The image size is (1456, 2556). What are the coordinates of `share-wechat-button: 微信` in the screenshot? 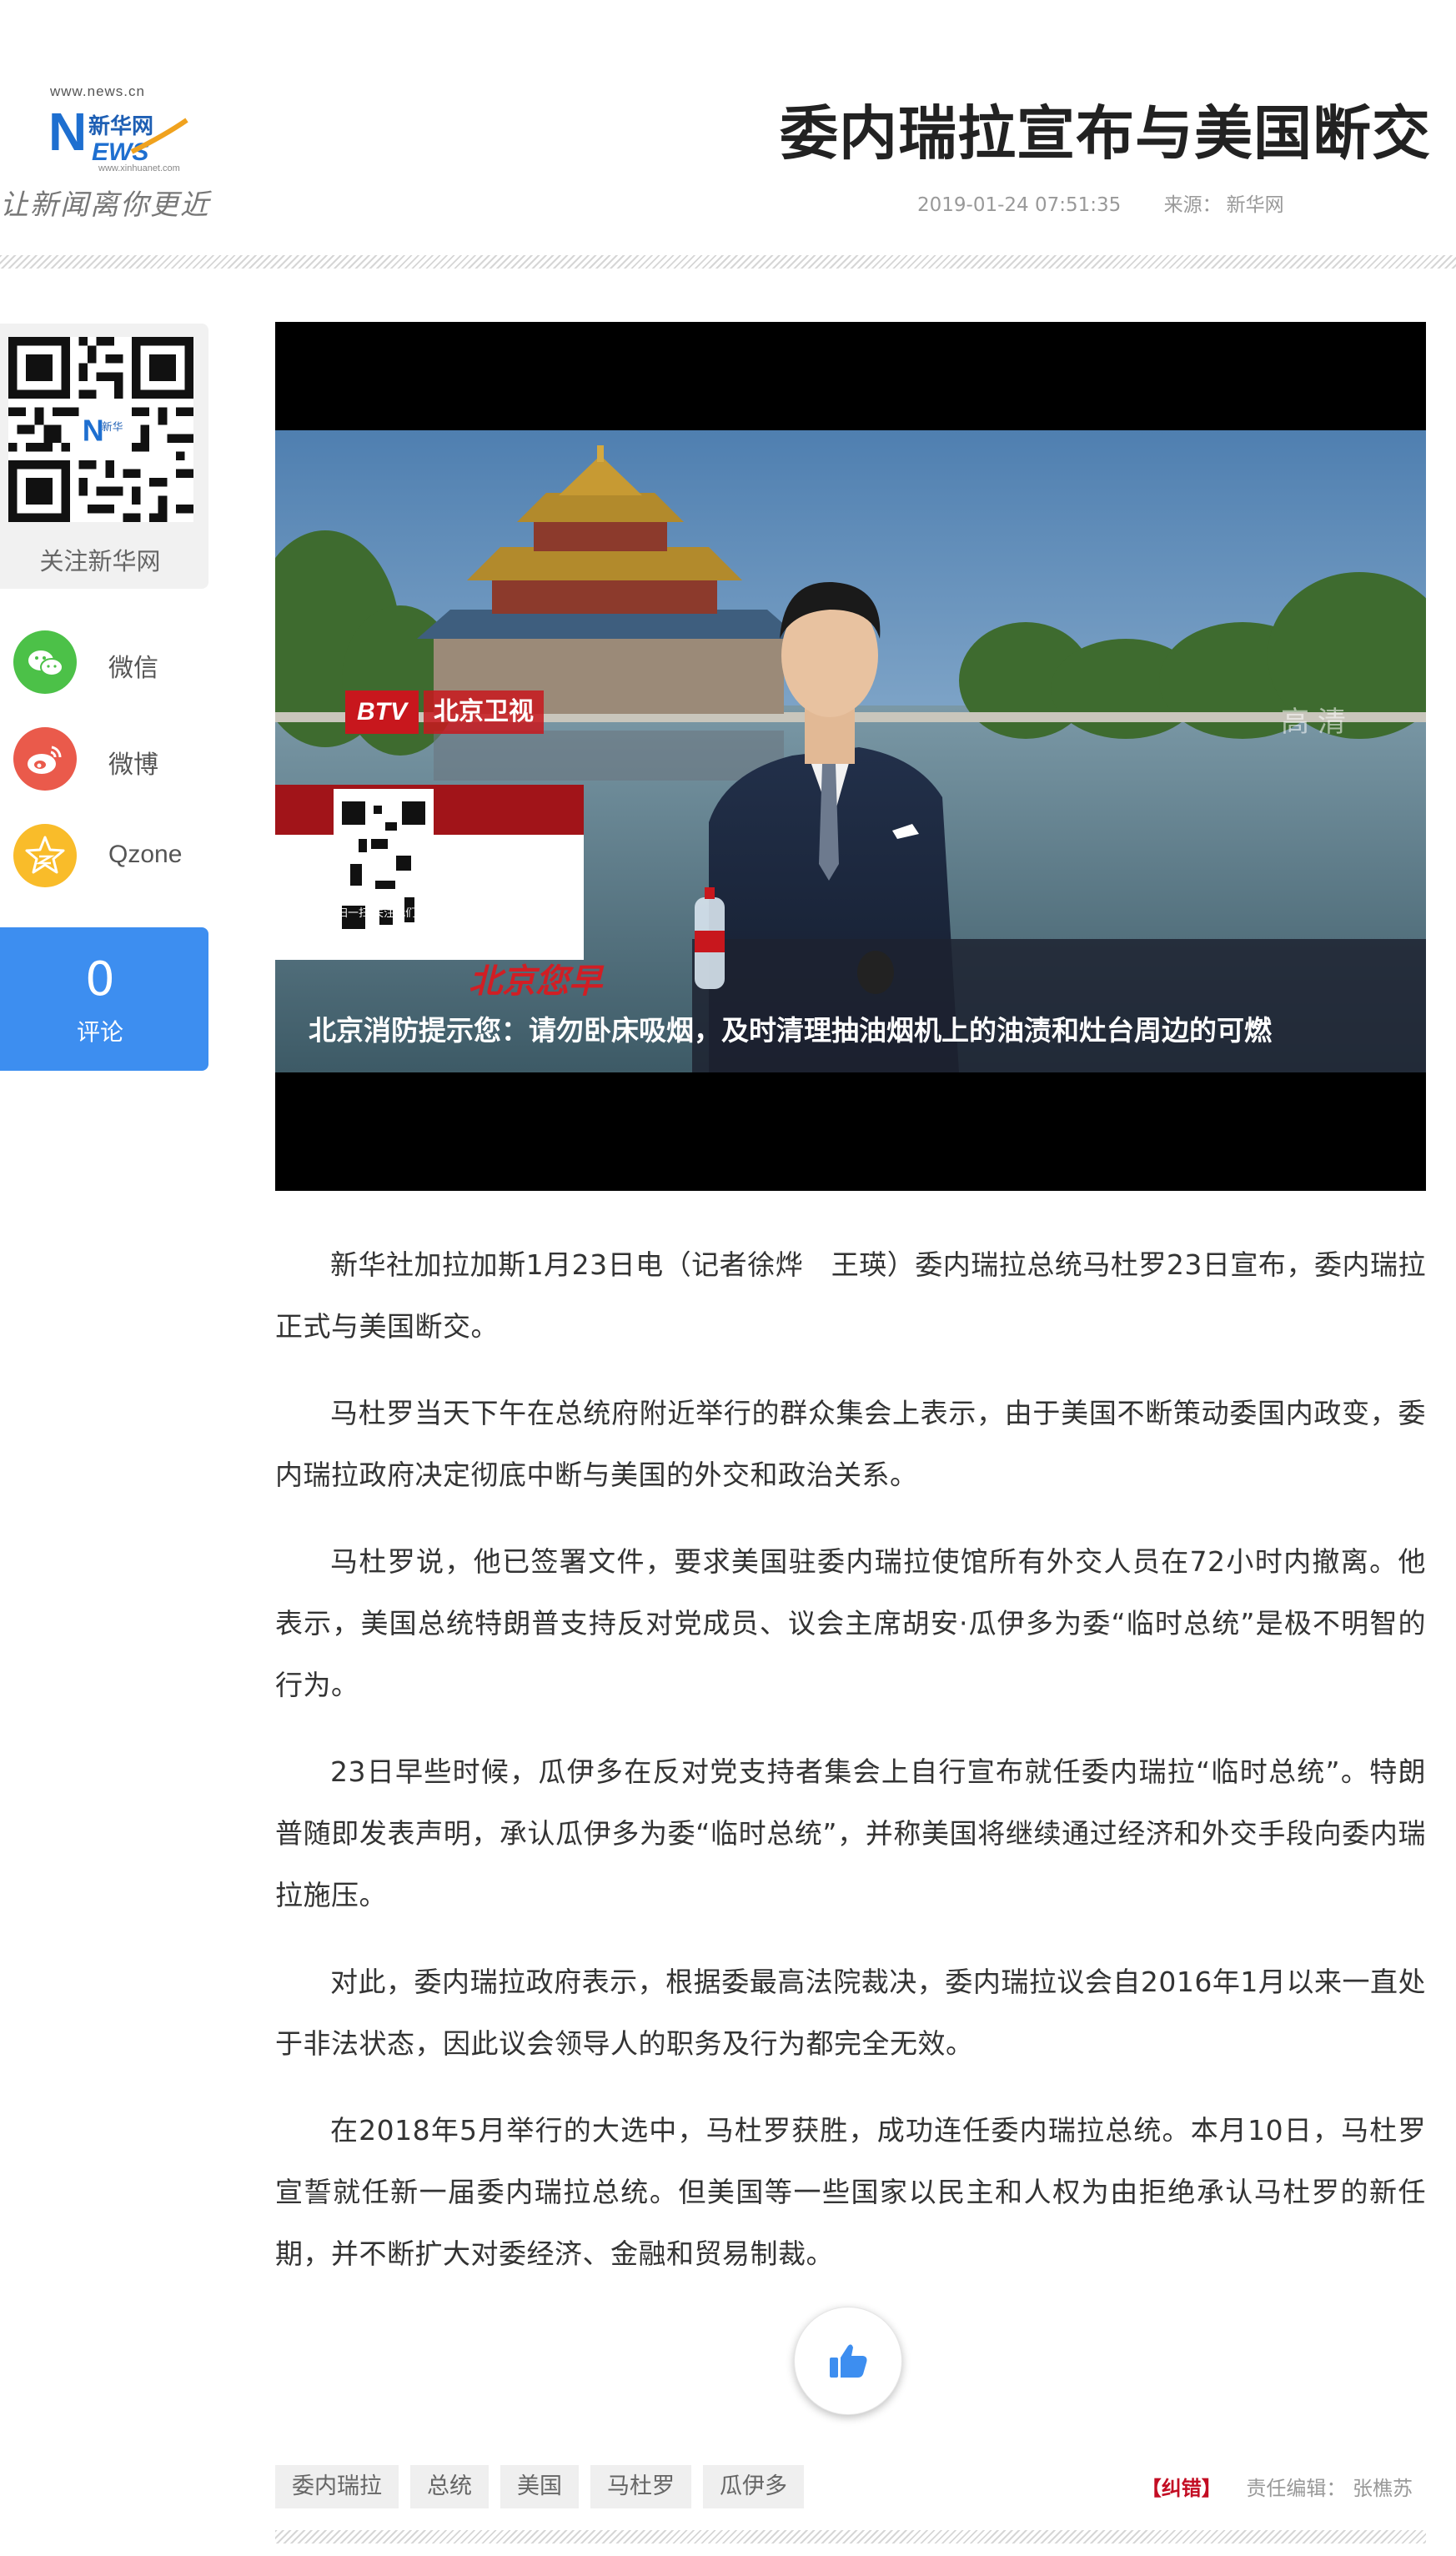 It's located at (113, 664).